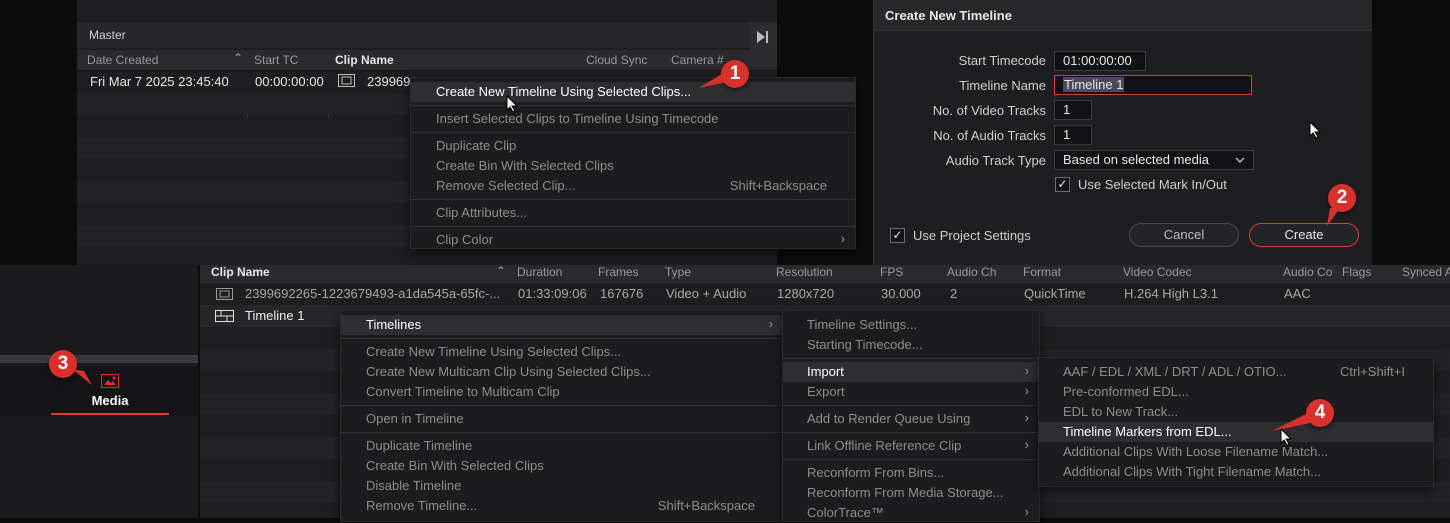 The height and width of the screenshot is (523, 1450). What do you see at coordinates (618, 272) in the screenshot?
I see `col-frames: Frames` at bounding box center [618, 272].